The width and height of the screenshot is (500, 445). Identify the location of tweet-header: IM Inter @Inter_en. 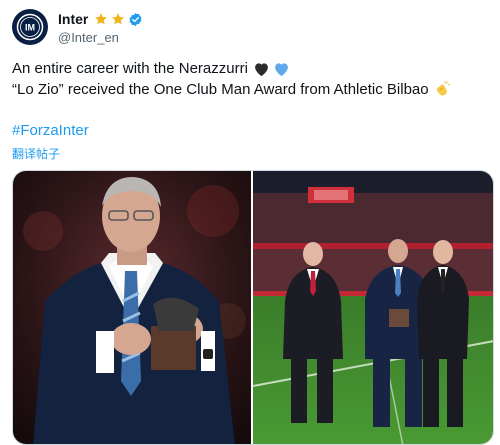
(77, 27).